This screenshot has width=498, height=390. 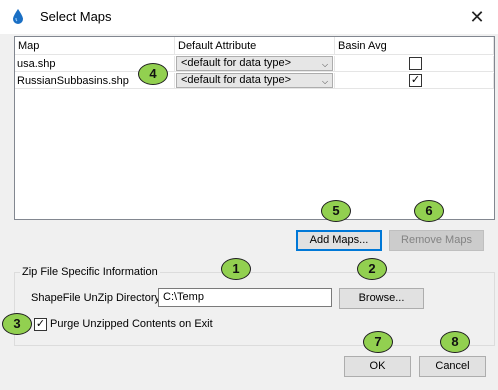 I want to click on unzip-directory-label: ShapeFile UnZip Directory:, so click(x=97, y=298).